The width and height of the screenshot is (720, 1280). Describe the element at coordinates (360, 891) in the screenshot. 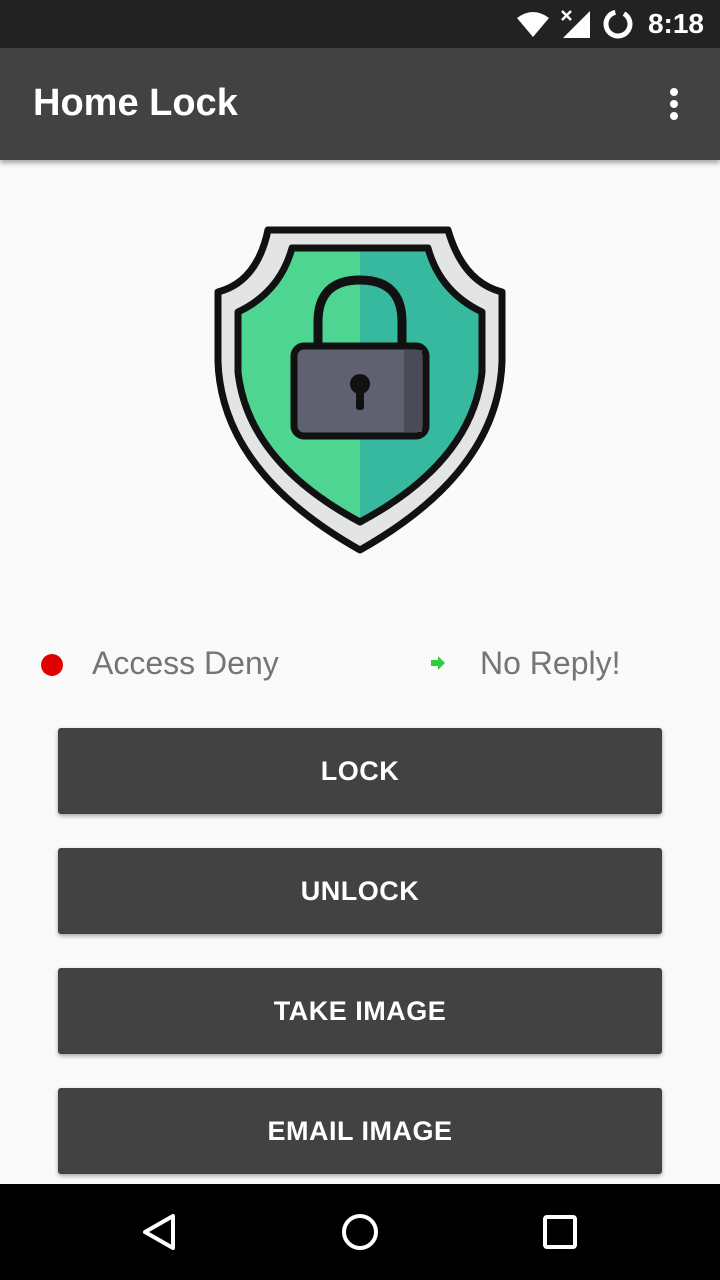

I see `unlock-button: UNLOCK` at that location.